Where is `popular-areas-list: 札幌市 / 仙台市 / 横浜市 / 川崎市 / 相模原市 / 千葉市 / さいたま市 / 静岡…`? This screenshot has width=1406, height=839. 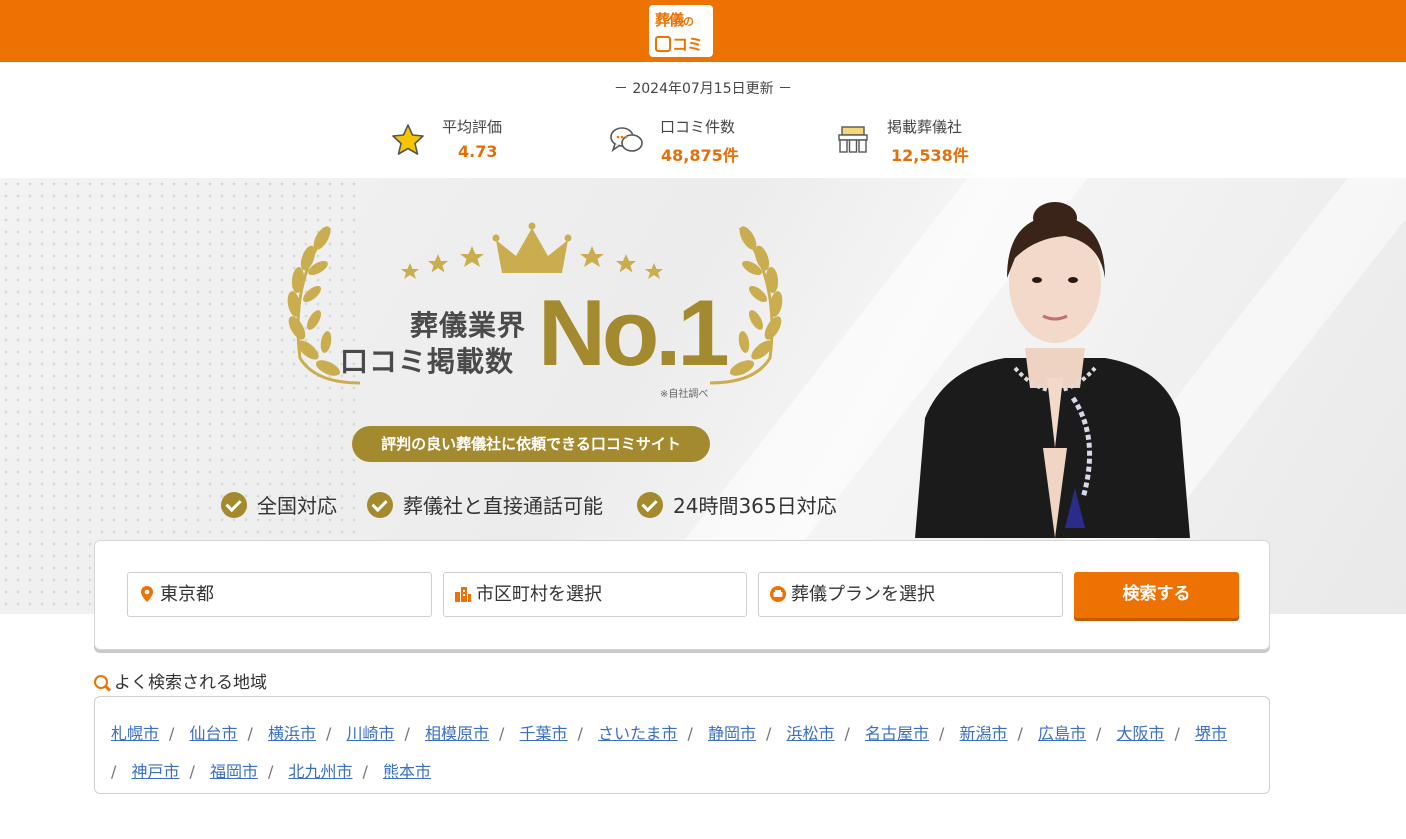
popular-areas-list: 札幌市 / 仙台市 / 横浜市 / 川崎市 / 相模原市 / 千葉市 / さいたま市 / 静岡… is located at coordinates (682, 745).